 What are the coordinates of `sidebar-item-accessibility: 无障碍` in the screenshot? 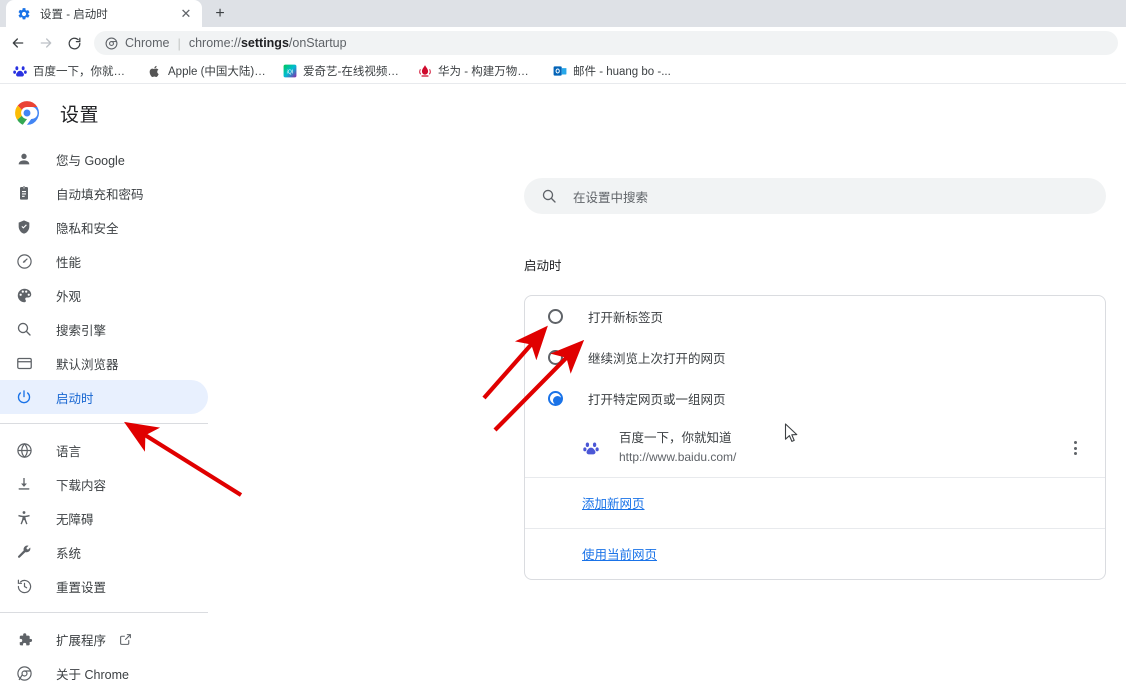 It's located at (104, 518).